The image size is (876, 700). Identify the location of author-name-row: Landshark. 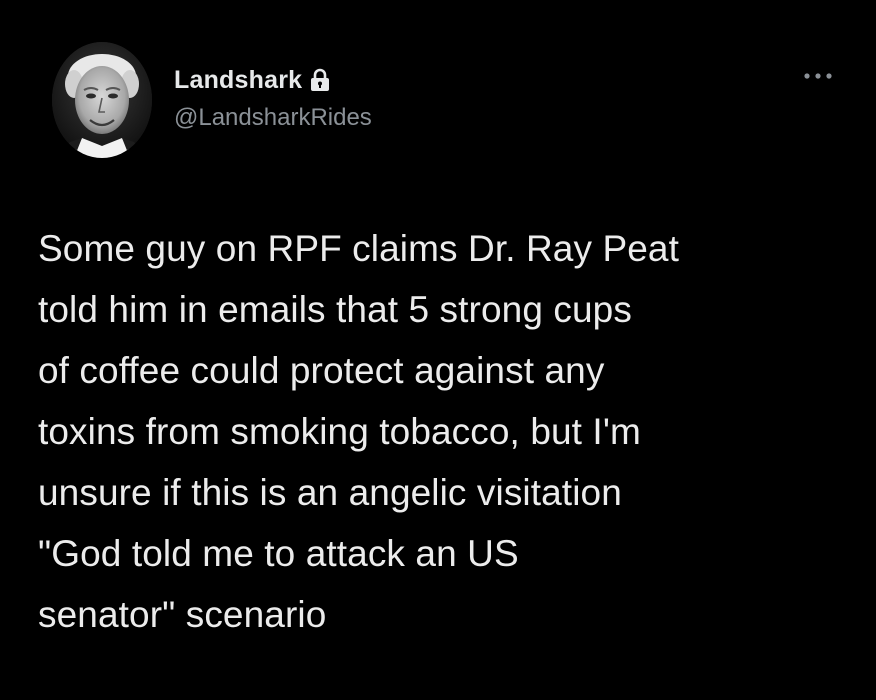
(252, 80).